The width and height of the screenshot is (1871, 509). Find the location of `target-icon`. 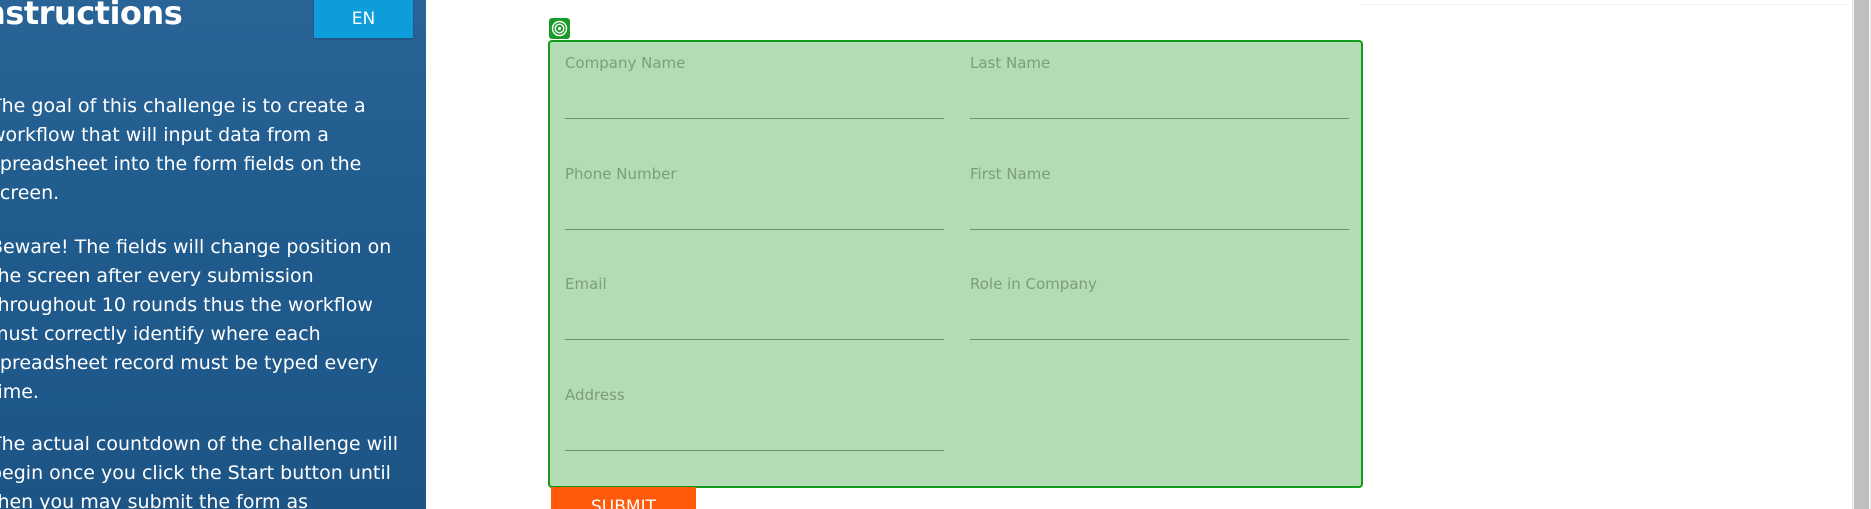

target-icon is located at coordinates (559, 28).